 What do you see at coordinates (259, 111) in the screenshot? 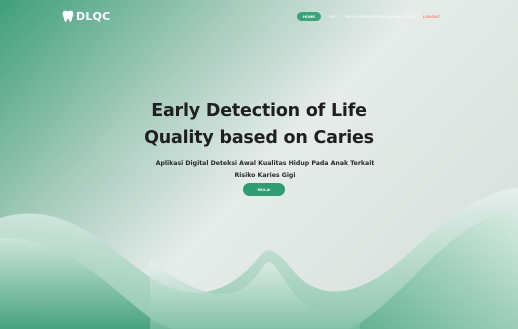
I see `hero-title-line-1: Early Detection of Life` at bounding box center [259, 111].